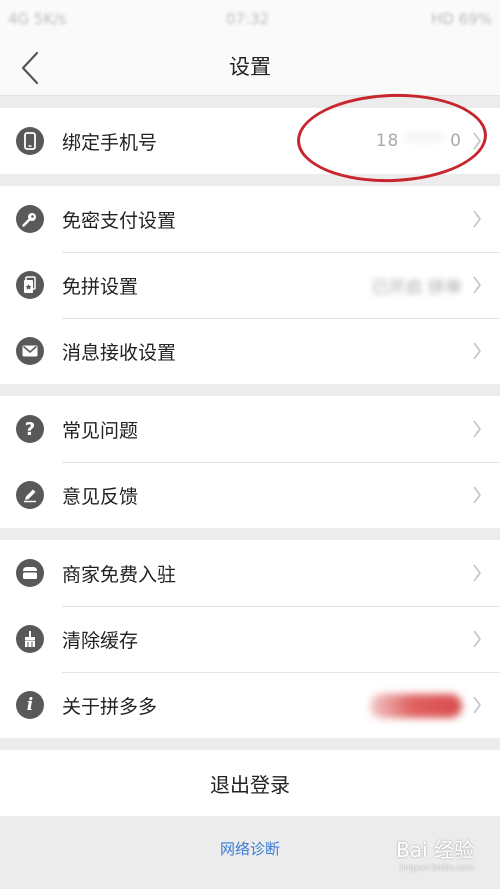 The width and height of the screenshot is (500, 889). What do you see at coordinates (30, 639) in the screenshot?
I see `broom-icon` at bounding box center [30, 639].